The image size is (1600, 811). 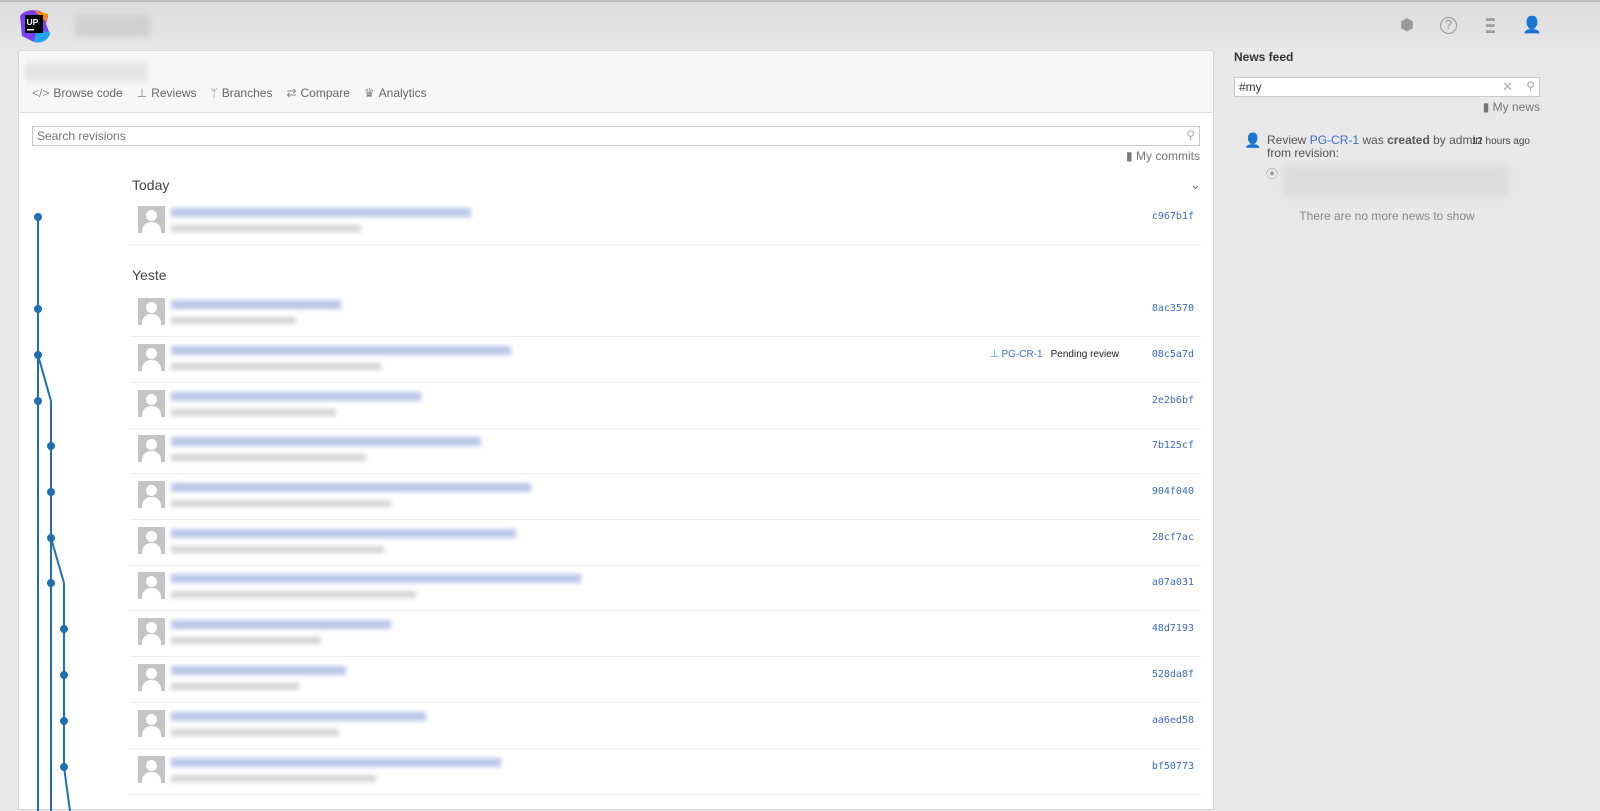 What do you see at coordinates (587, 136) in the screenshot?
I see `search-revisions-input` at bounding box center [587, 136].